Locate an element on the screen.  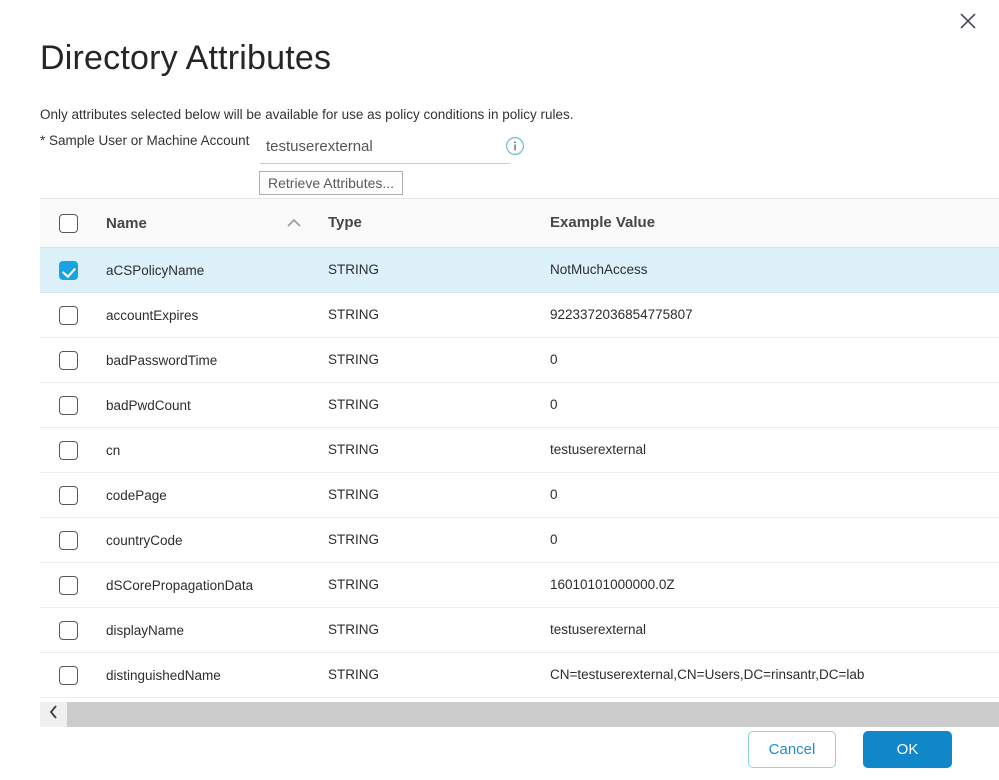
cell-attribute-name: cn is located at coordinates (217, 450).